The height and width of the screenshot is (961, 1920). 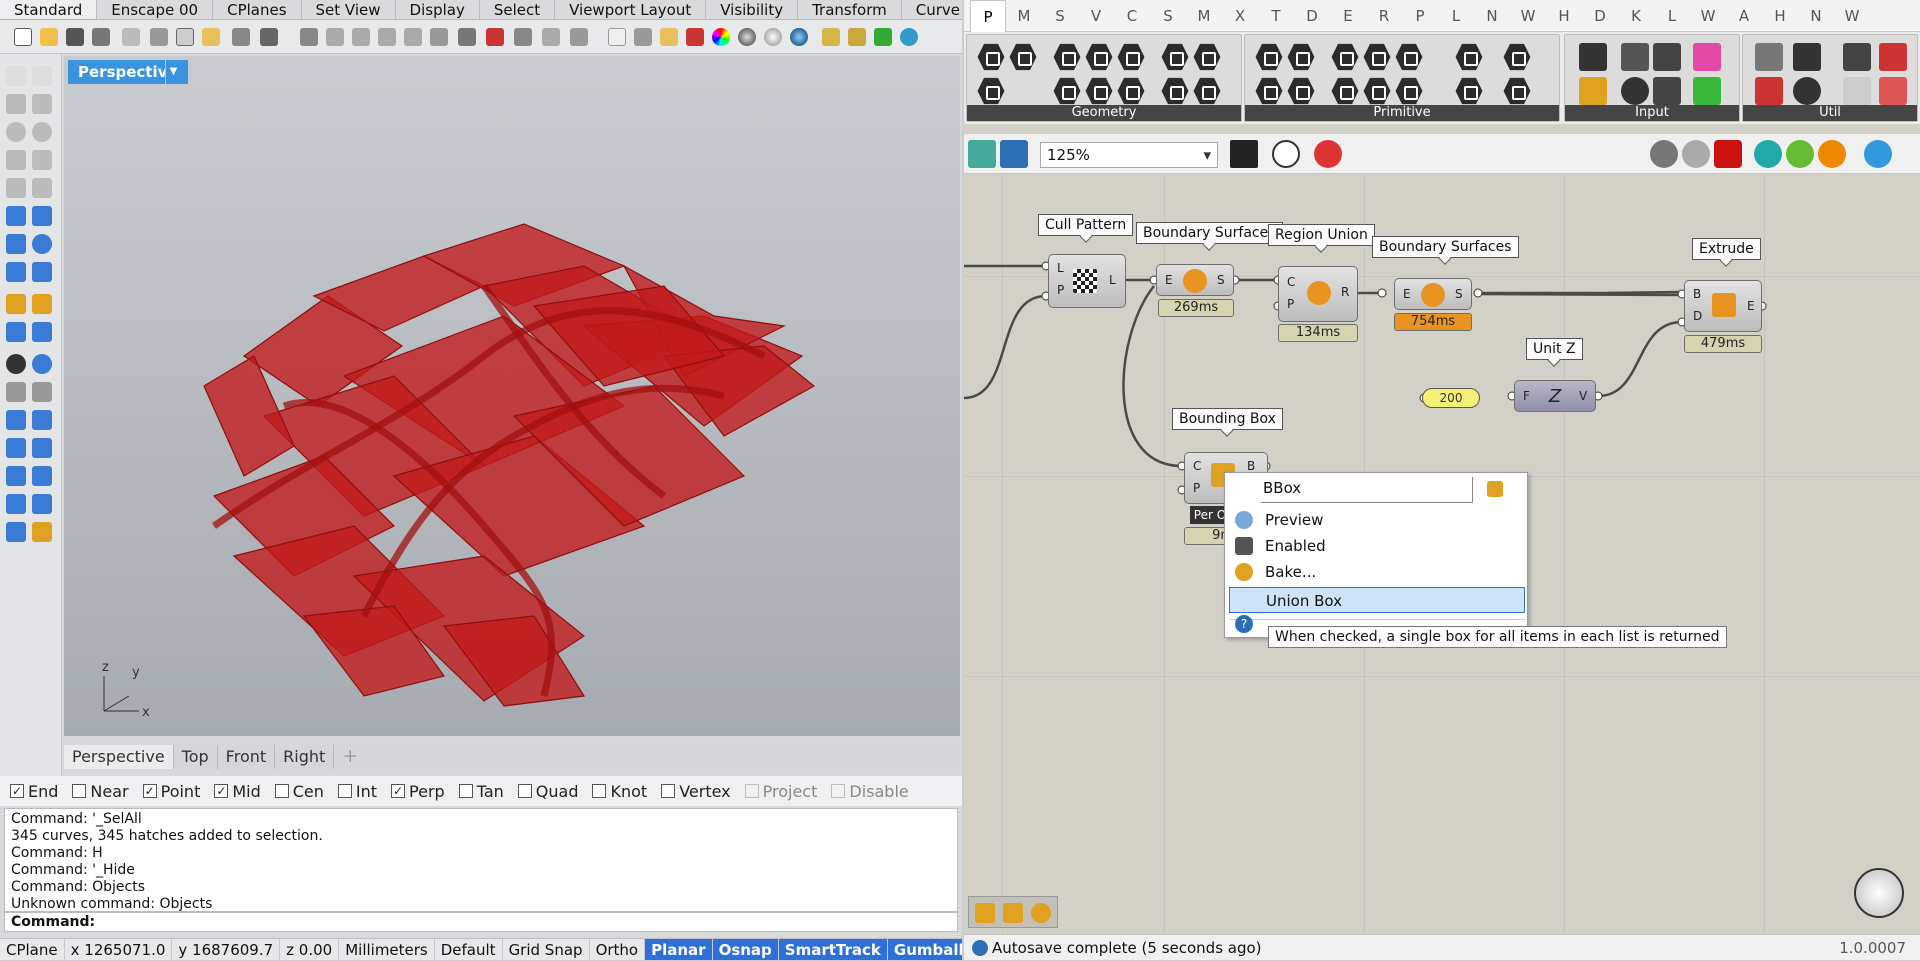 What do you see at coordinates (100, 791) in the screenshot?
I see `osnap-near: Near` at bounding box center [100, 791].